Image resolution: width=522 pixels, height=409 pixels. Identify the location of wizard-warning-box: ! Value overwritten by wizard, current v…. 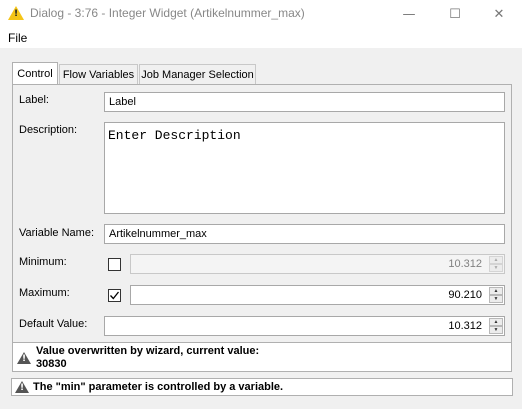
(262, 357).